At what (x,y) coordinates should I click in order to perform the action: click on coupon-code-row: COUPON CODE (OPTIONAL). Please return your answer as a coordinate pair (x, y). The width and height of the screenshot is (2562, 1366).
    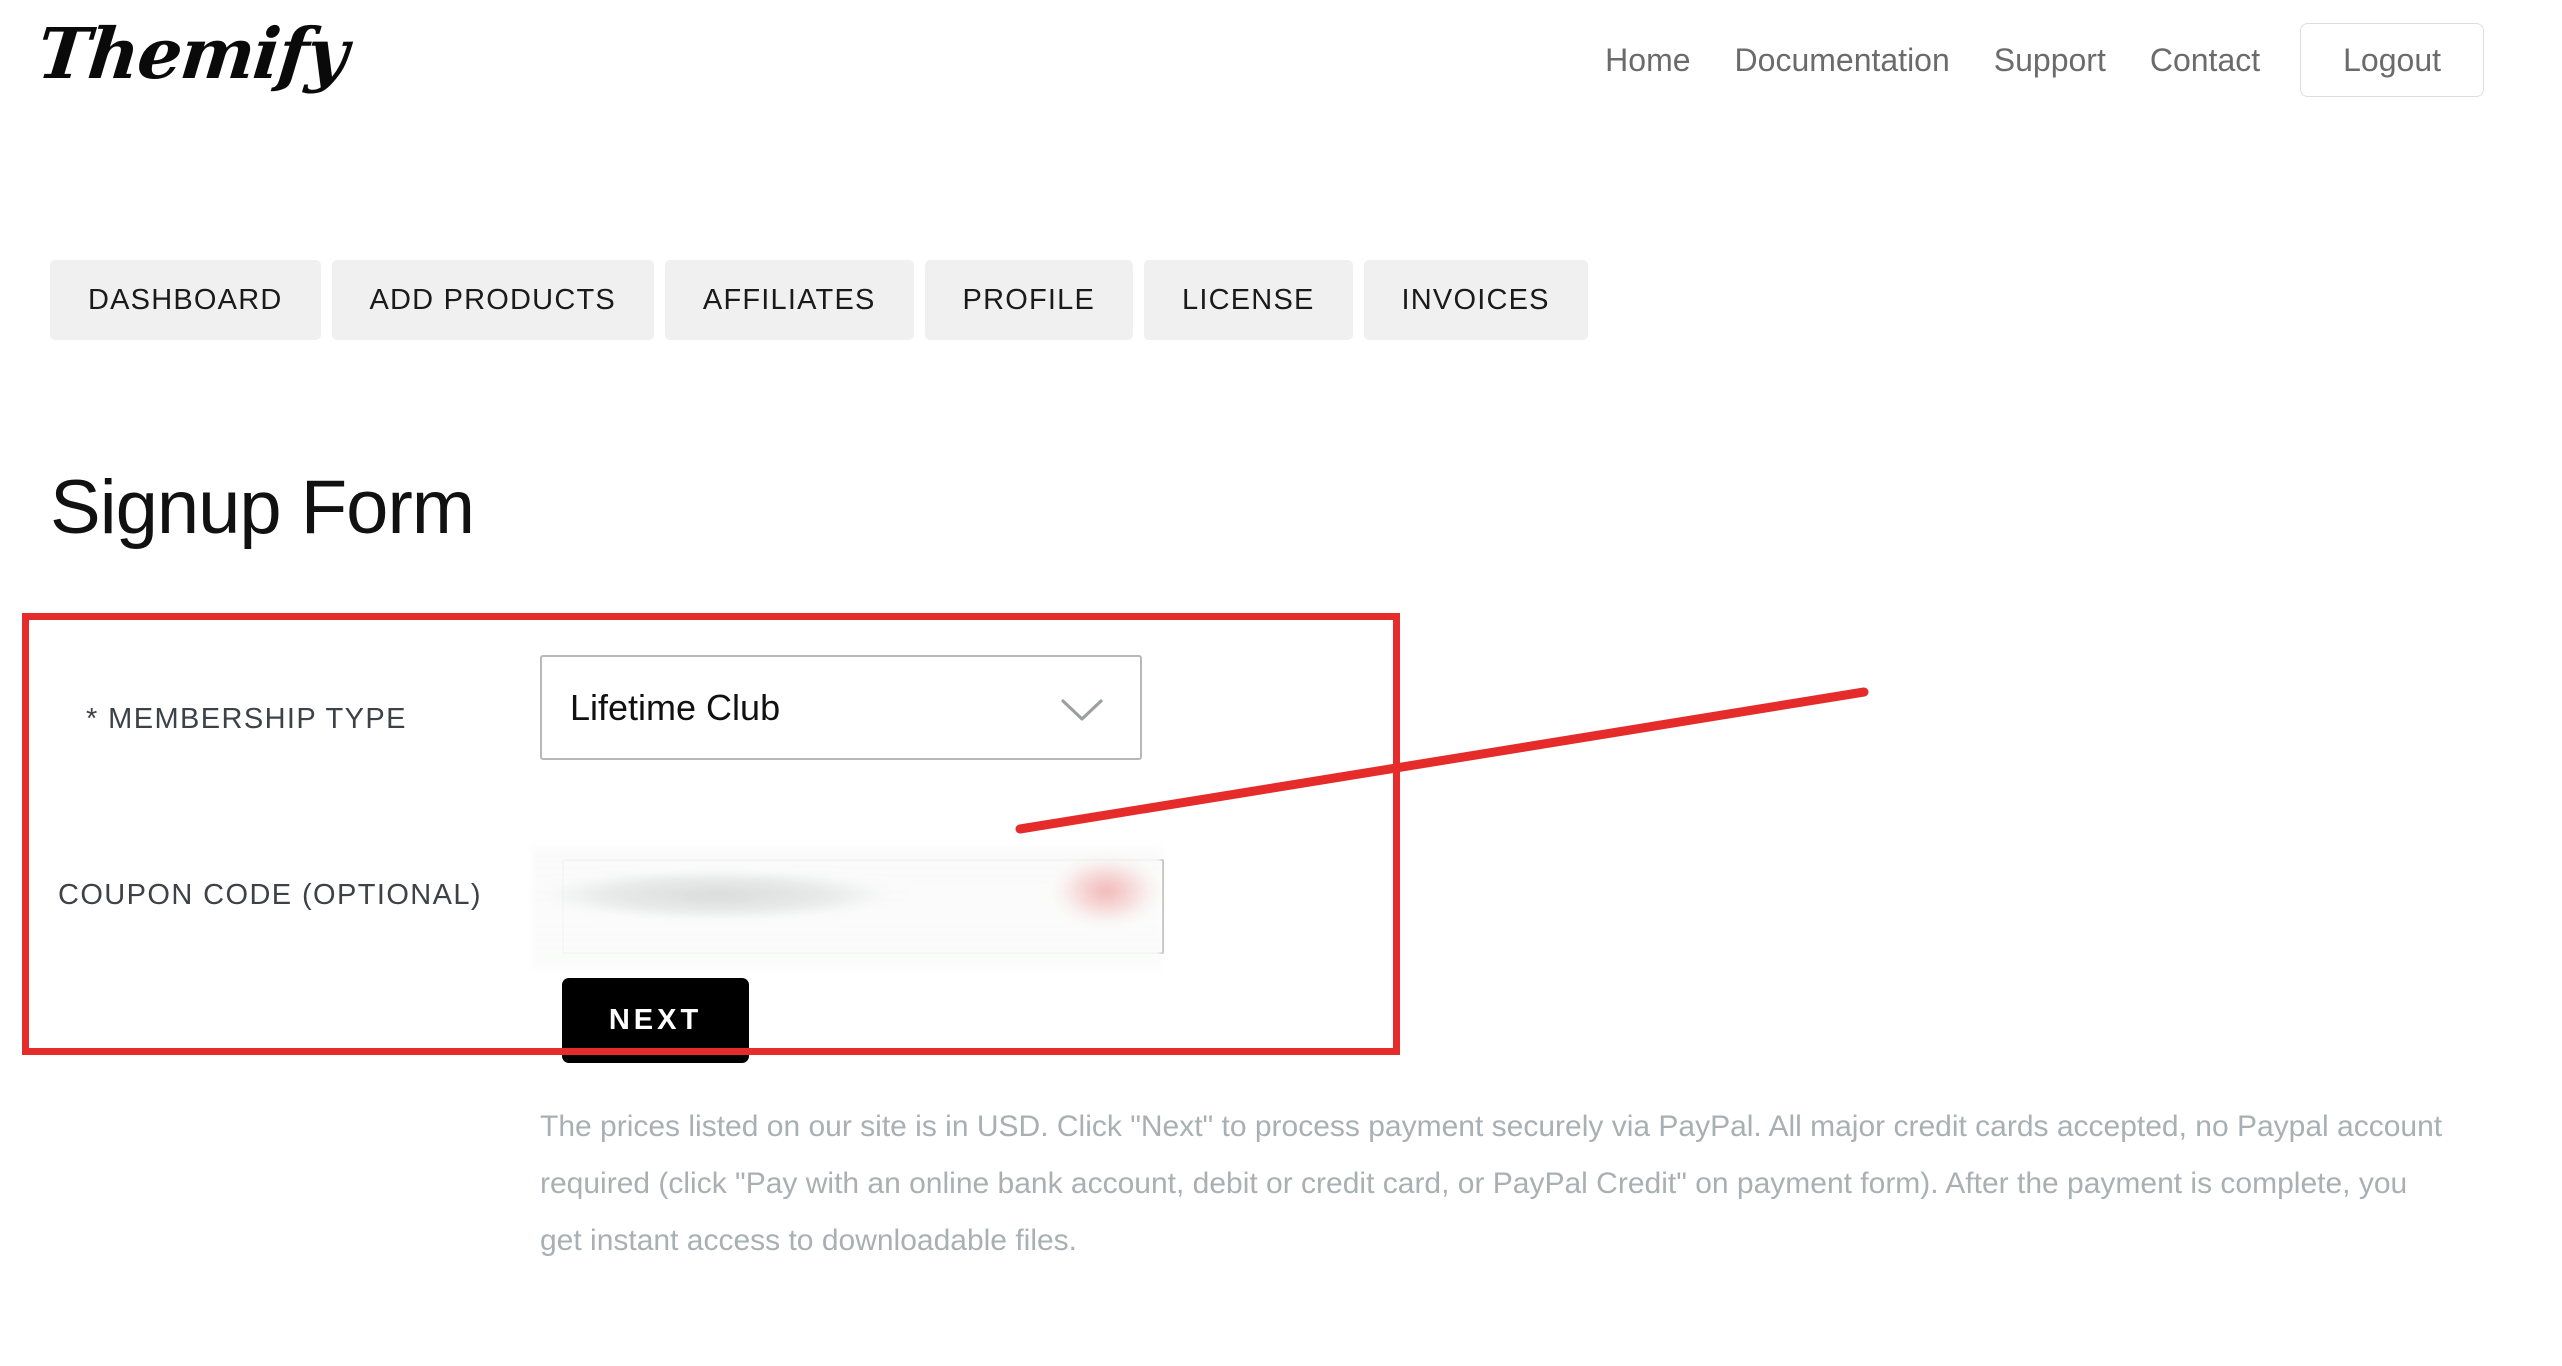
    Looking at the image, I should click on (711, 908).